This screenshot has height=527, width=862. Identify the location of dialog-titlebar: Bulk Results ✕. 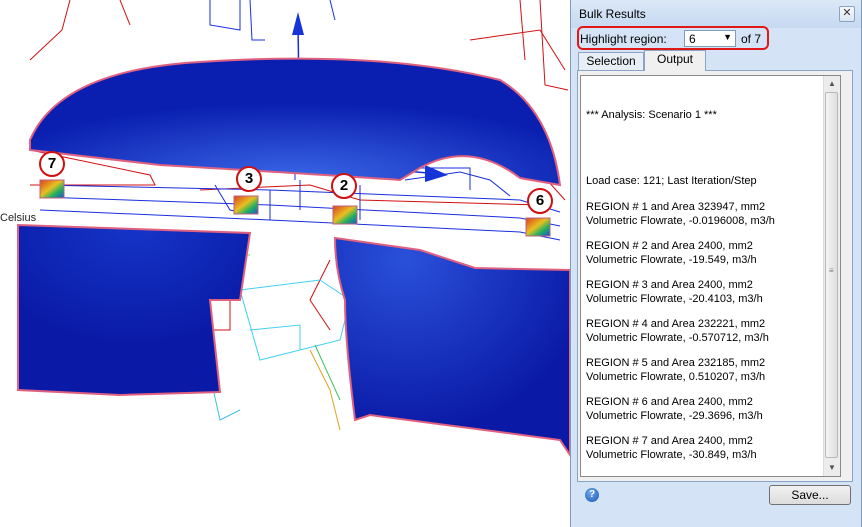
(716, 14).